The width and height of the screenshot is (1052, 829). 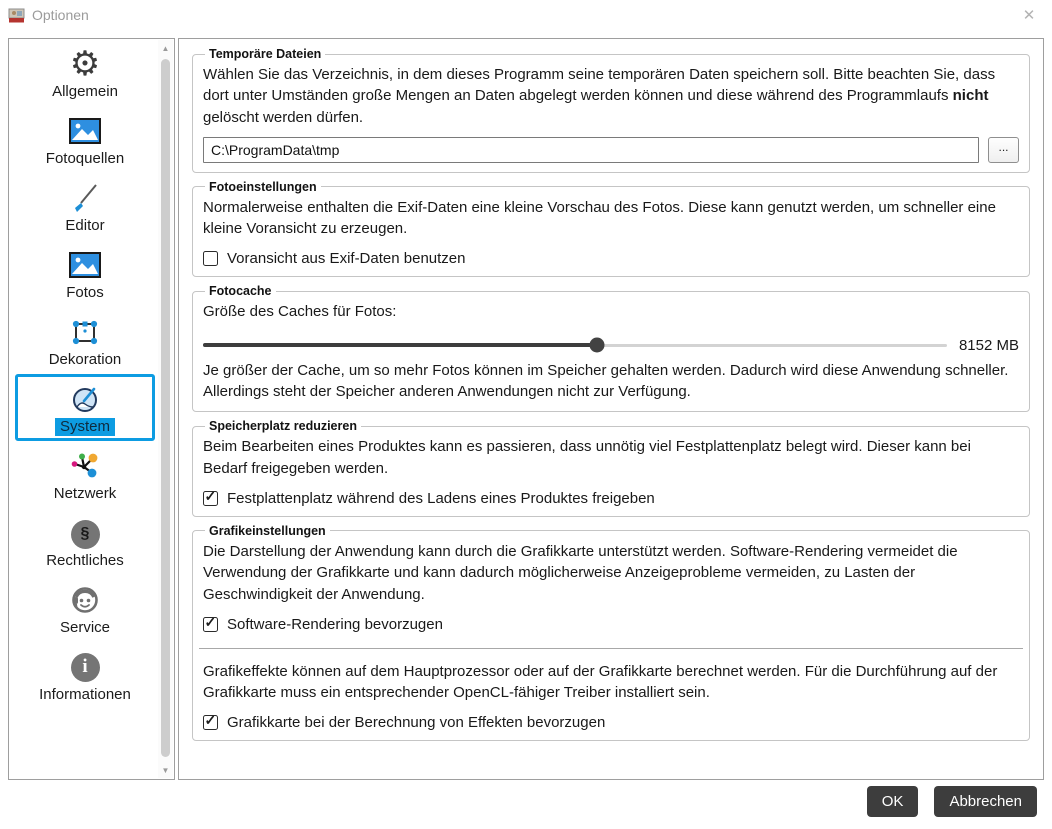 I want to click on checkbox-label: Software-Rendering bevorzugen, so click(x=335, y=624).